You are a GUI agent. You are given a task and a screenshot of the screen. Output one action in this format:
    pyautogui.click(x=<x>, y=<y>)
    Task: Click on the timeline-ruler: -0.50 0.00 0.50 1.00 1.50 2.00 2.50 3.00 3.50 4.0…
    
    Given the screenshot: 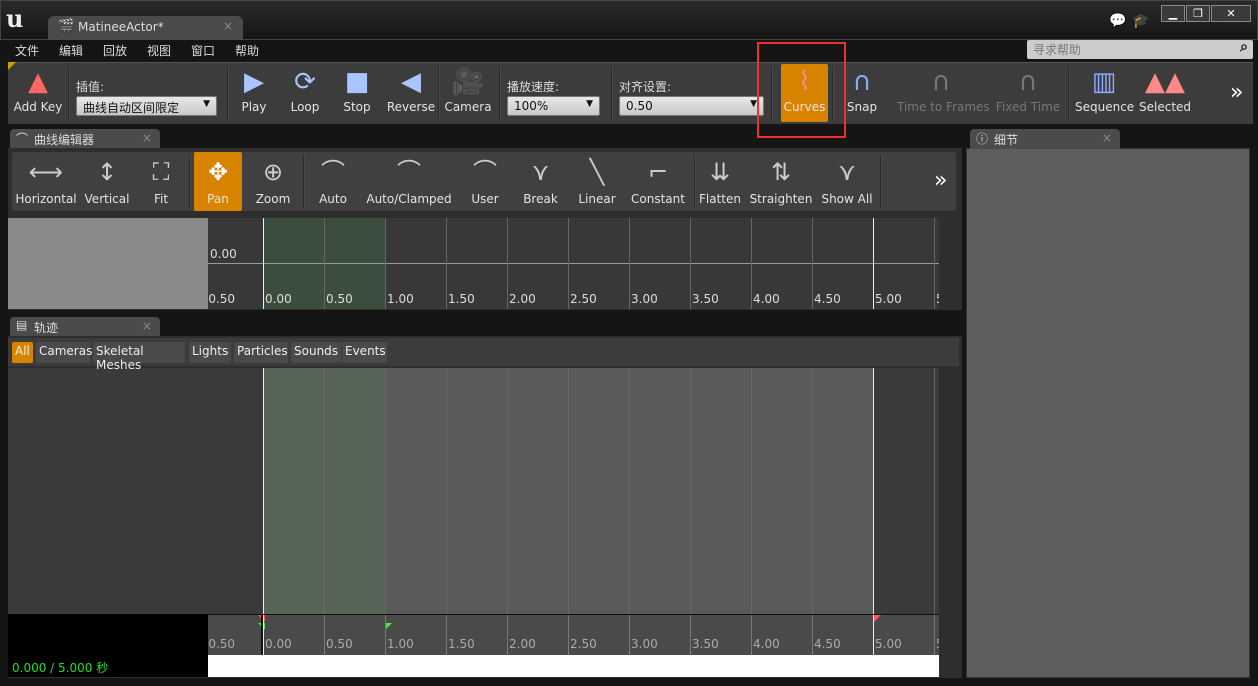 What is the action you would take?
    pyautogui.click(x=573, y=634)
    